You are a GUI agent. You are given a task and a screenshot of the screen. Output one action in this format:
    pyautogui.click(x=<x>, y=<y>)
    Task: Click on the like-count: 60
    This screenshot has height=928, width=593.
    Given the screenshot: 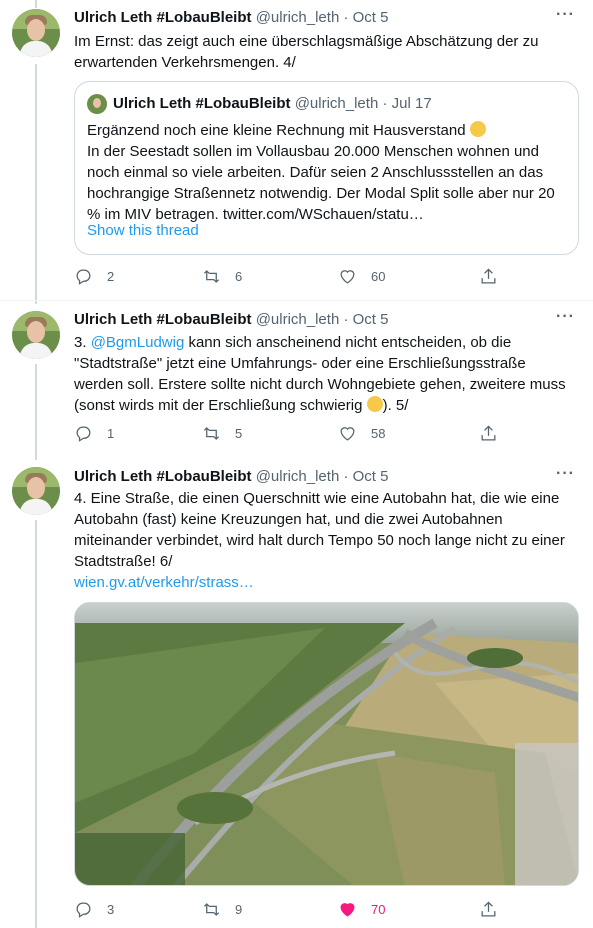 What is the action you would take?
    pyautogui.click(x=378, y=276)
    